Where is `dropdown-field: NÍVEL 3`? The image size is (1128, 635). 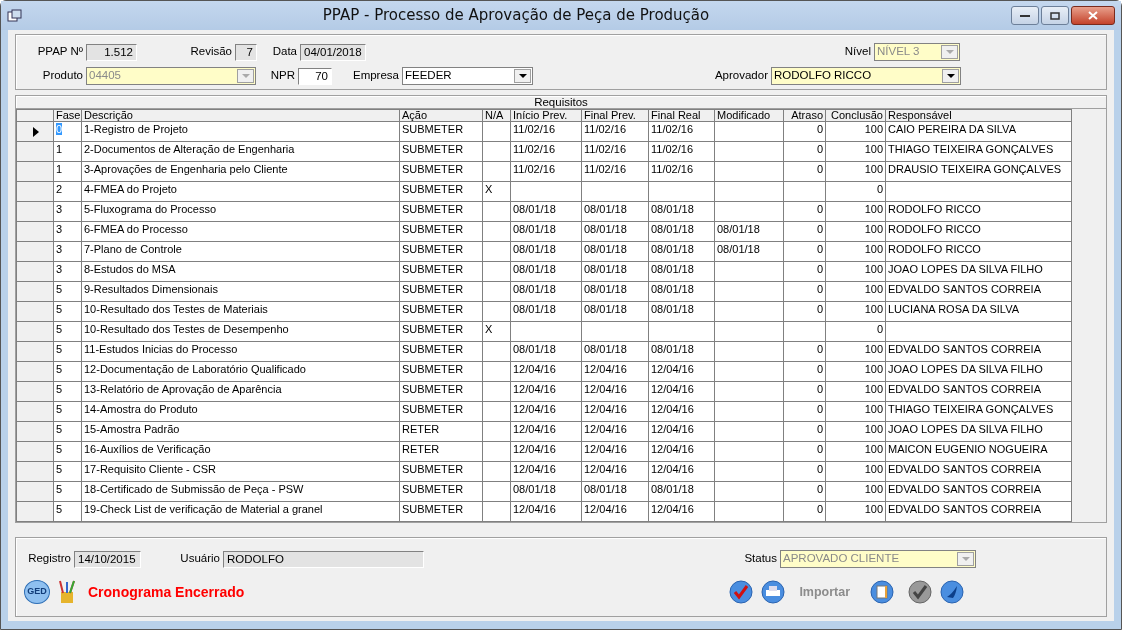 dropdown-field: NÍVEL 3 is located at coordinates (917, 52).